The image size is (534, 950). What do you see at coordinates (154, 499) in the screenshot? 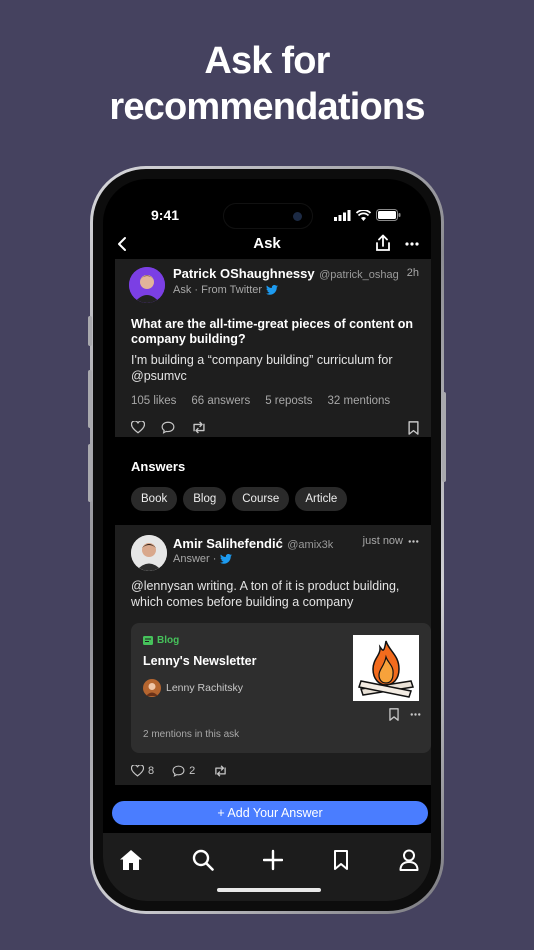
I see `chip-book: Book` at bounding box center [154, 499].